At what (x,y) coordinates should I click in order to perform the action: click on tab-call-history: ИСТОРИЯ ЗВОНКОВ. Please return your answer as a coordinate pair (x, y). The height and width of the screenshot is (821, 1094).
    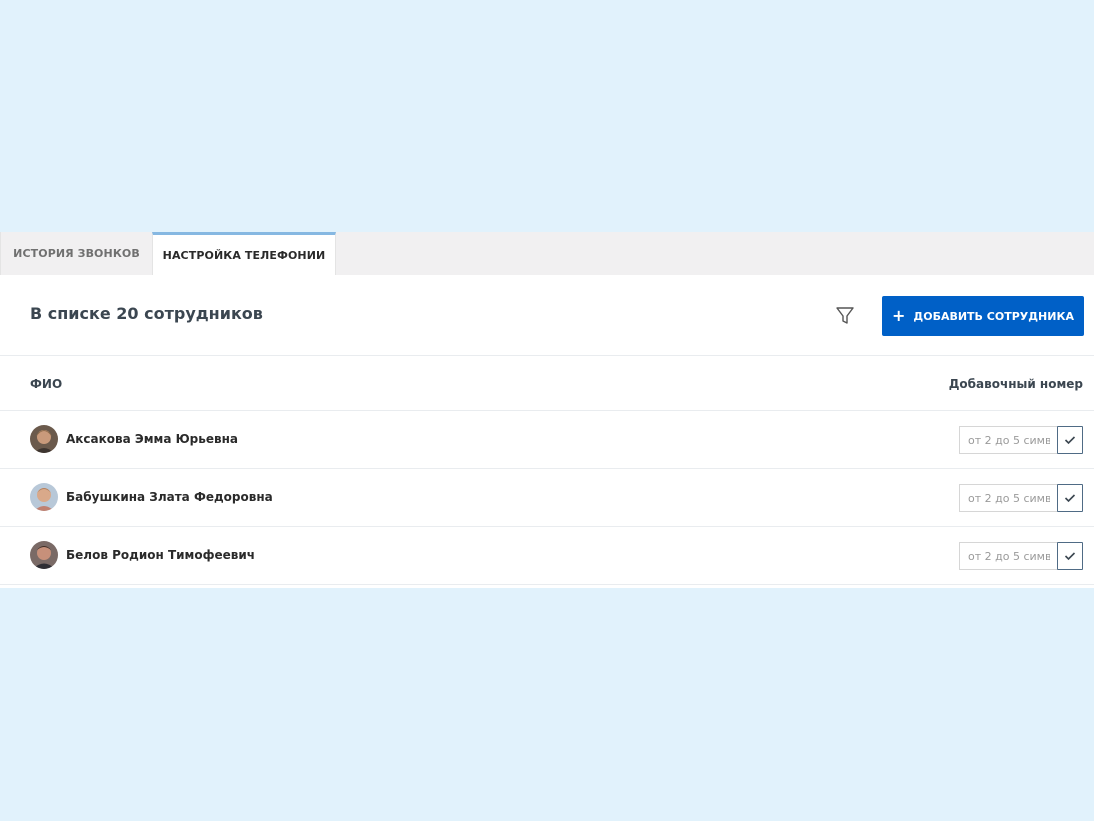
    Looking at the image, I should click on (76, 253).